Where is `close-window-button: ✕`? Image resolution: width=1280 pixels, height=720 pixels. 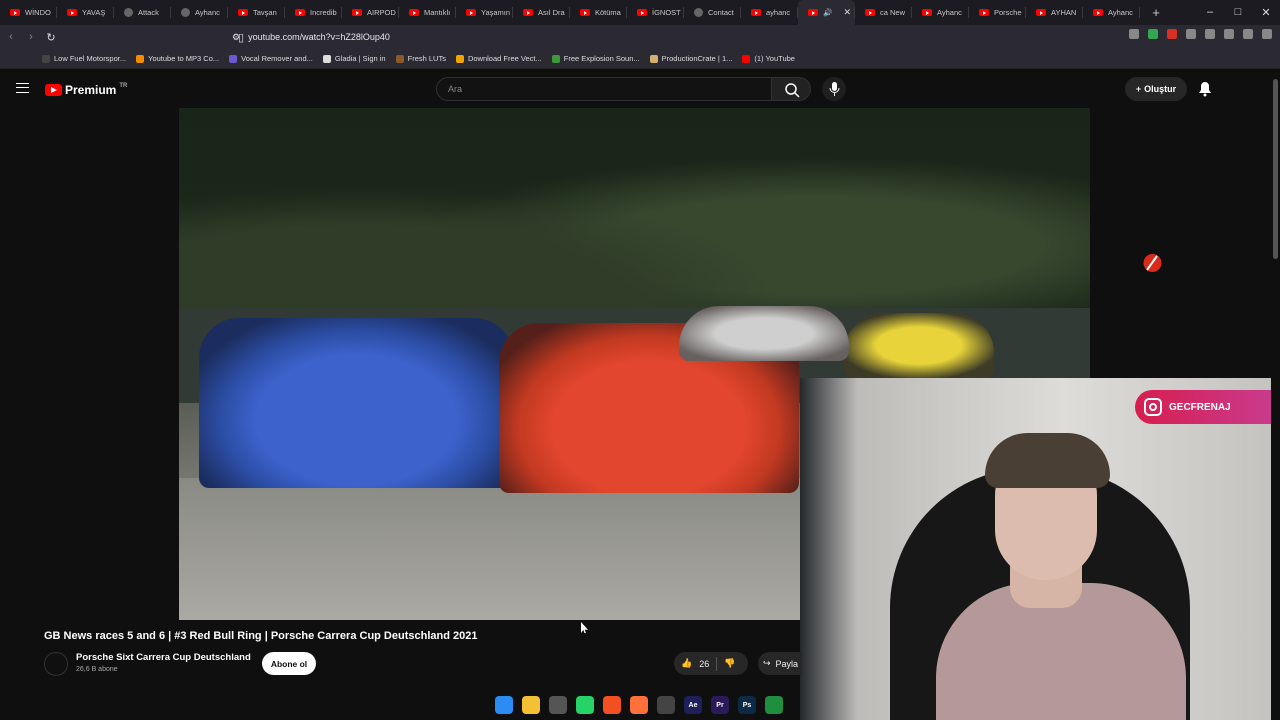
close-window-button: ✕ is located at coordinates (1266, 12).